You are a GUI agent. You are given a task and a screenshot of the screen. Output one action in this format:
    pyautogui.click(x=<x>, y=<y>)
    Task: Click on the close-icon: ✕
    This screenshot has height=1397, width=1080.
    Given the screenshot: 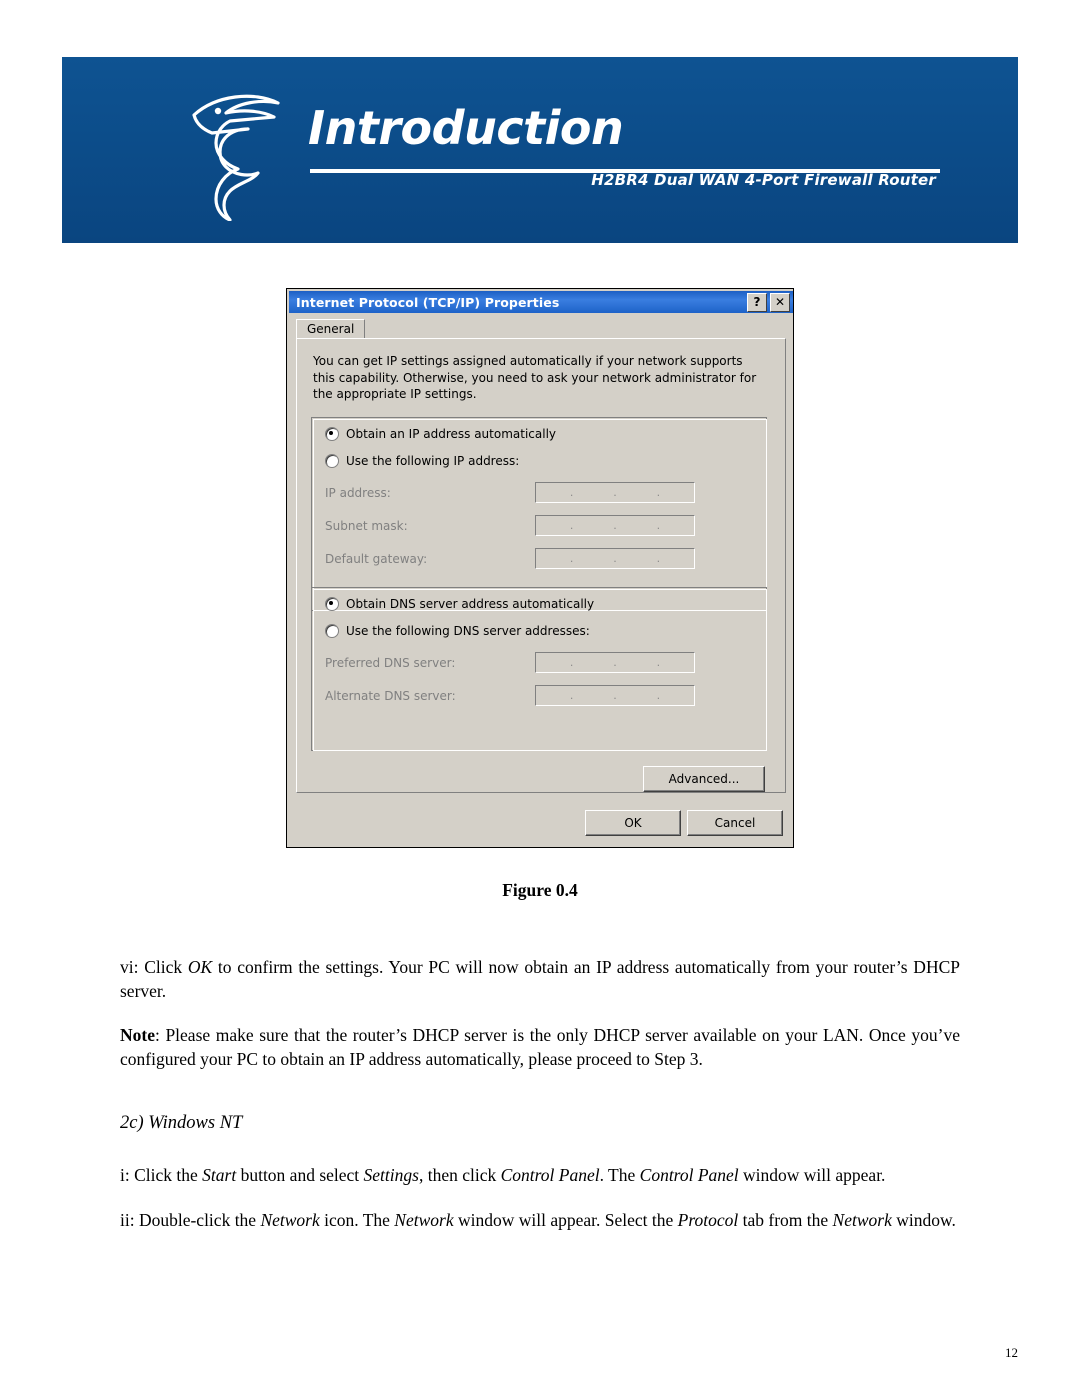 What is the action you would take?
    pyautogui.click(x=780, y=302)
    